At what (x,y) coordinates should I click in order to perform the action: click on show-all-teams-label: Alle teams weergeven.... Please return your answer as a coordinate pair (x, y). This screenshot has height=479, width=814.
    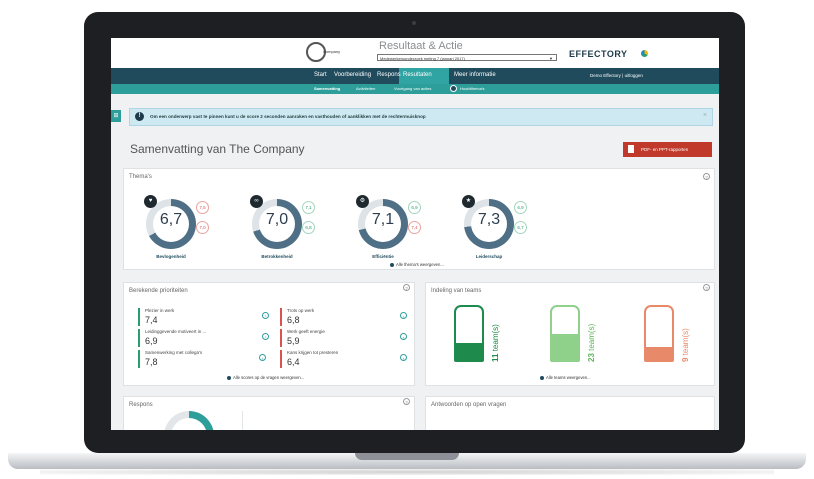
    Looking at the image, I should click on (568, 377).